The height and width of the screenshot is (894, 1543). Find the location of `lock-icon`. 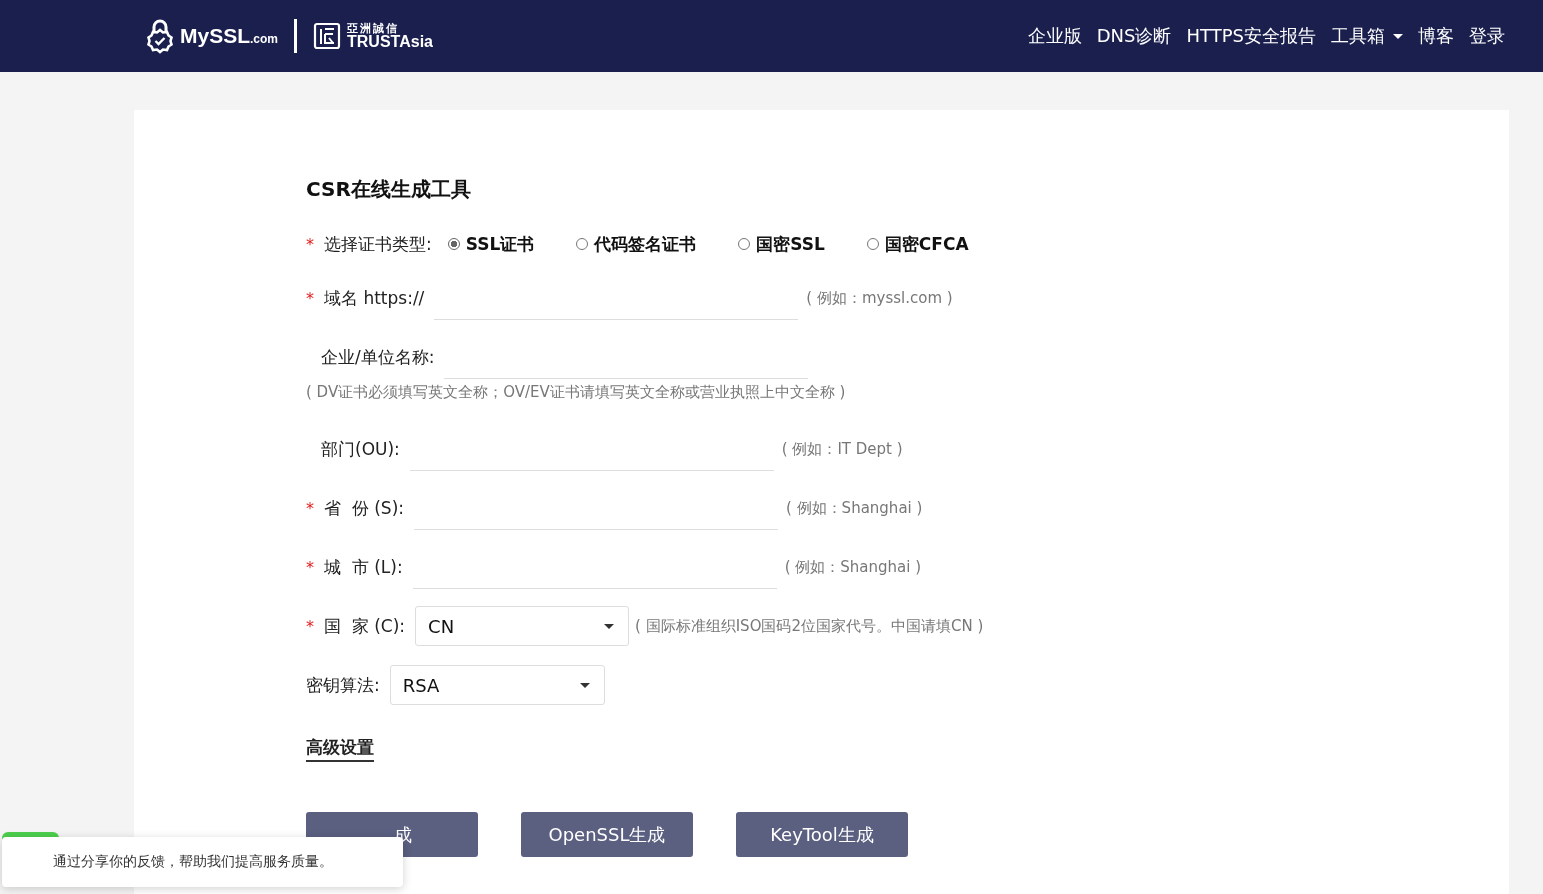

lock-icon is located at coordinates (160, 36).